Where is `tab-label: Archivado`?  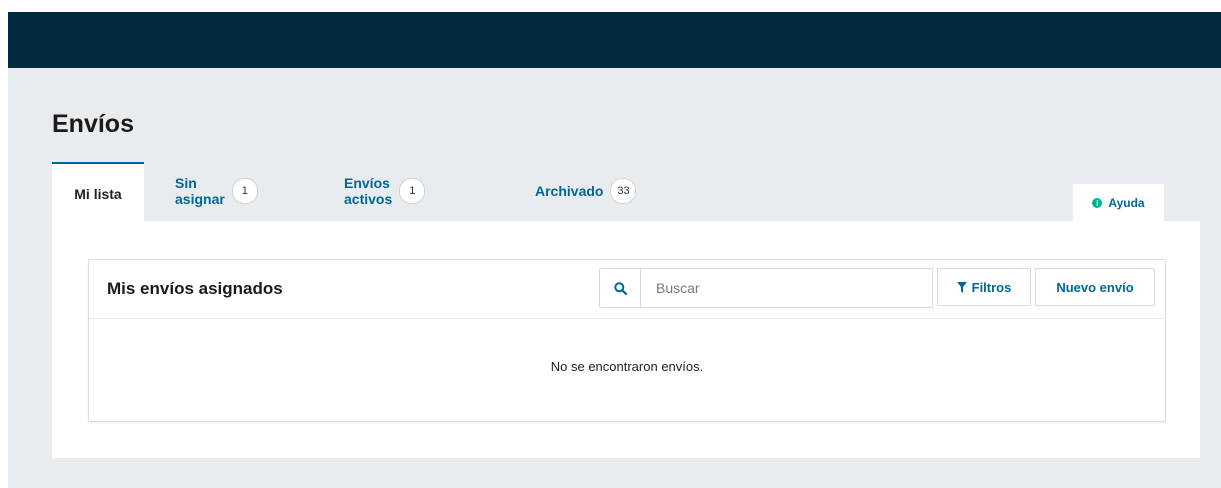
tab-label: Archivado is located at coordinates (569, 191).